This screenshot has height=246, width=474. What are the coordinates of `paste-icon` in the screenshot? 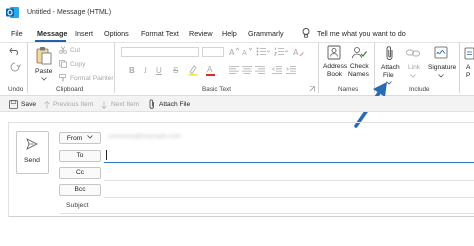 It's located at (44, 55).